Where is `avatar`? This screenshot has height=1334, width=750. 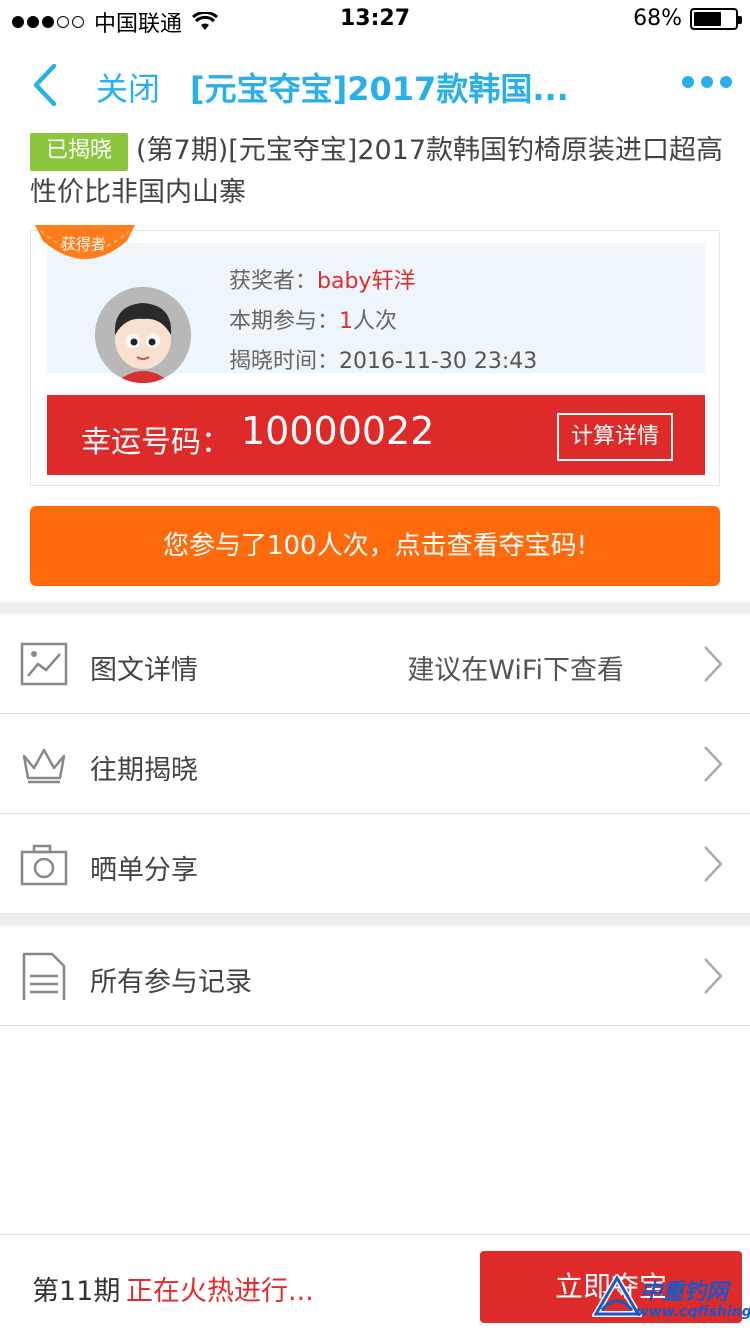 avatar is located at coordinates (143, 335).